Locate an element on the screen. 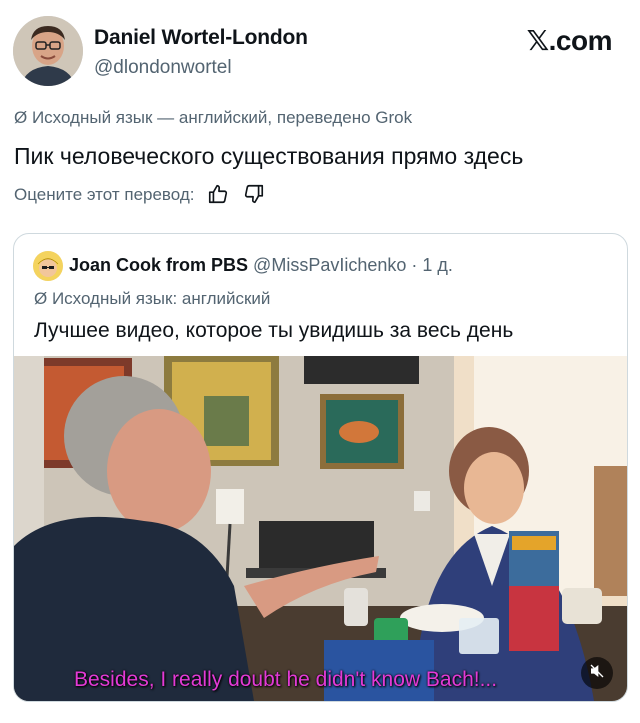 The image size is (640, 723). author-avatar is located at coordinates (48, 51).